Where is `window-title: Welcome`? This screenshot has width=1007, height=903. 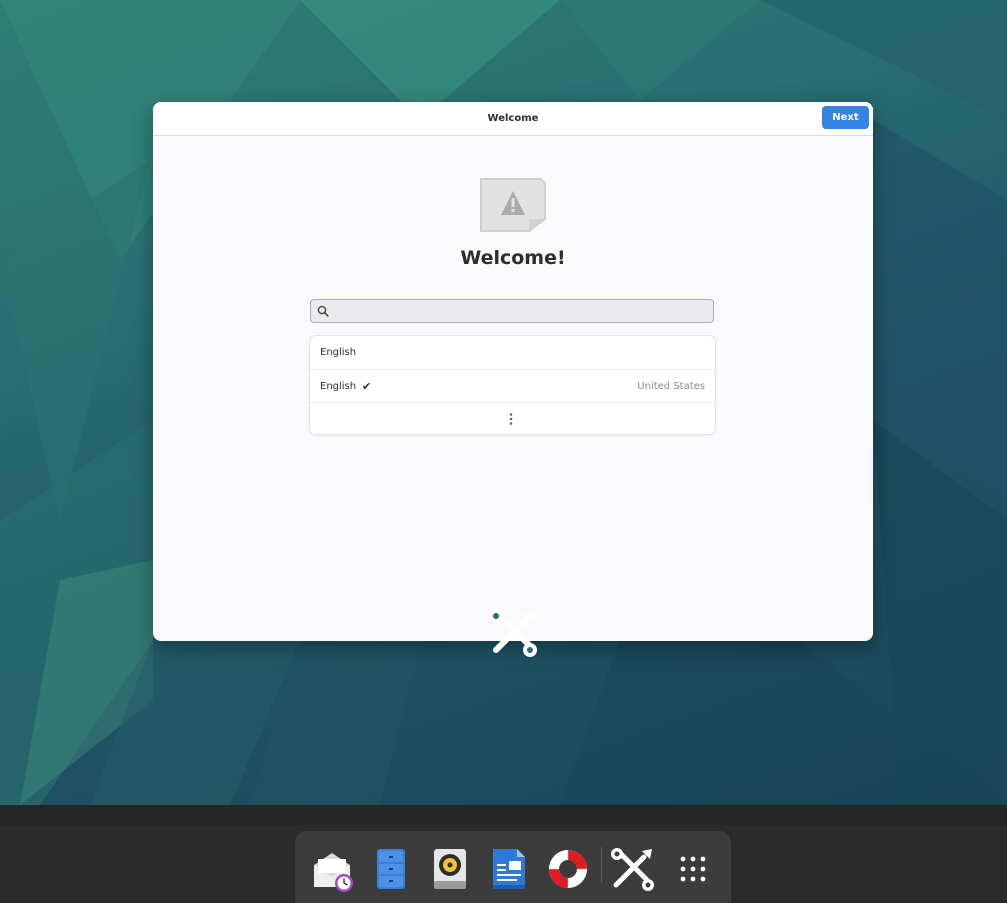
window-title: Welcome is located at coordinates (513, 118).